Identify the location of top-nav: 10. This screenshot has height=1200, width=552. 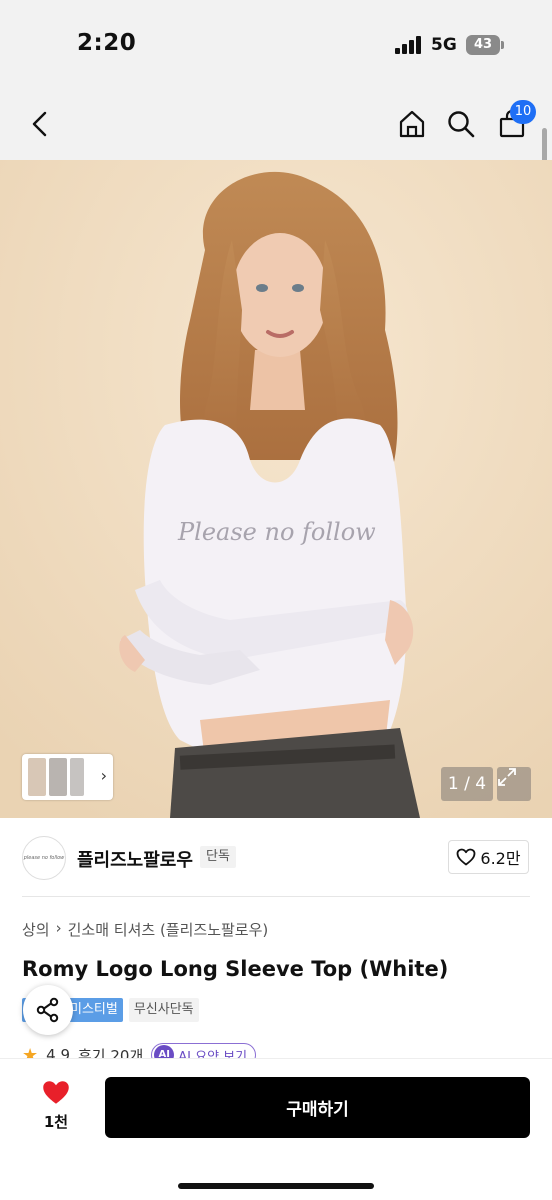
(276, 125).